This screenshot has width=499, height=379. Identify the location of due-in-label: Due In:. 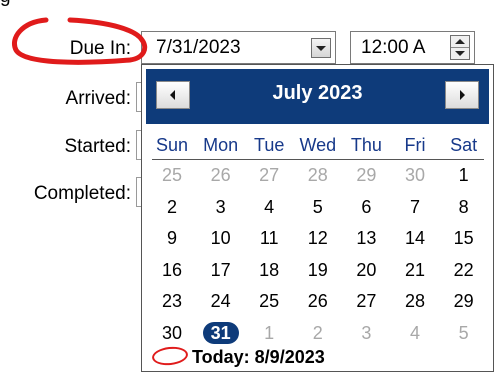
(100, 48).